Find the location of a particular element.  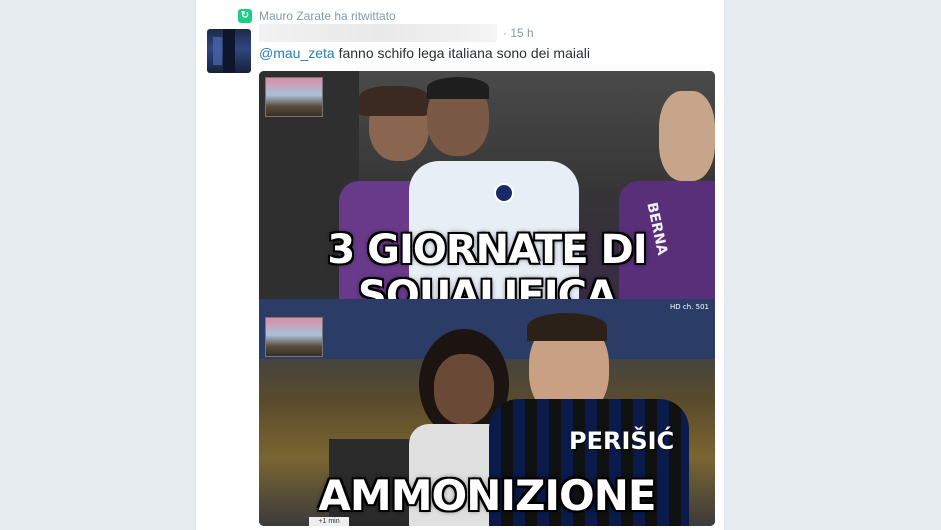

blurred-user-name is located at coordinates (378, 33).